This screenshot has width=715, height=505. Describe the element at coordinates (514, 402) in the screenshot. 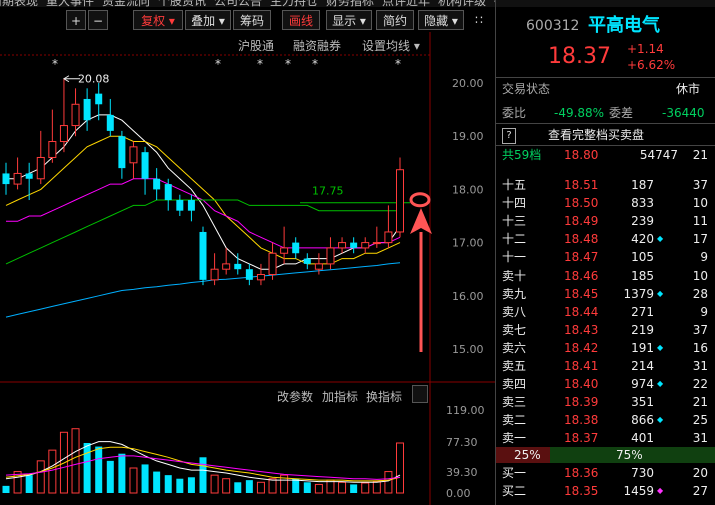

I see `sell-level-label: 卖三` at that location.